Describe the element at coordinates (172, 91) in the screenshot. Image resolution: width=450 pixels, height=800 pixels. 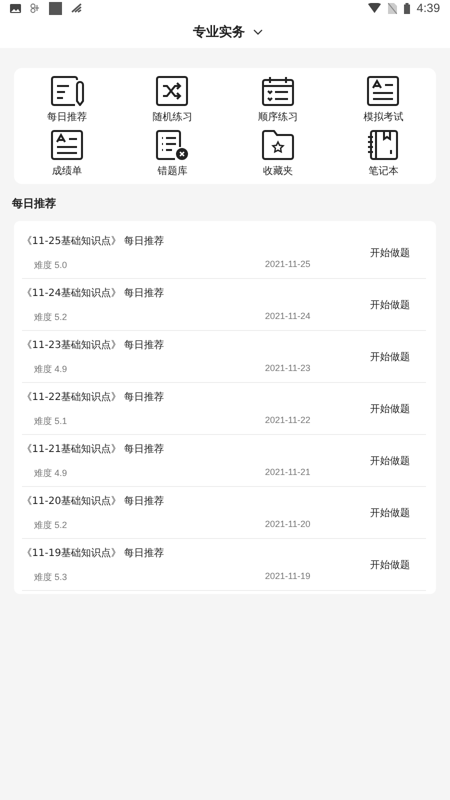
I see `shuffle-icon` at that location.